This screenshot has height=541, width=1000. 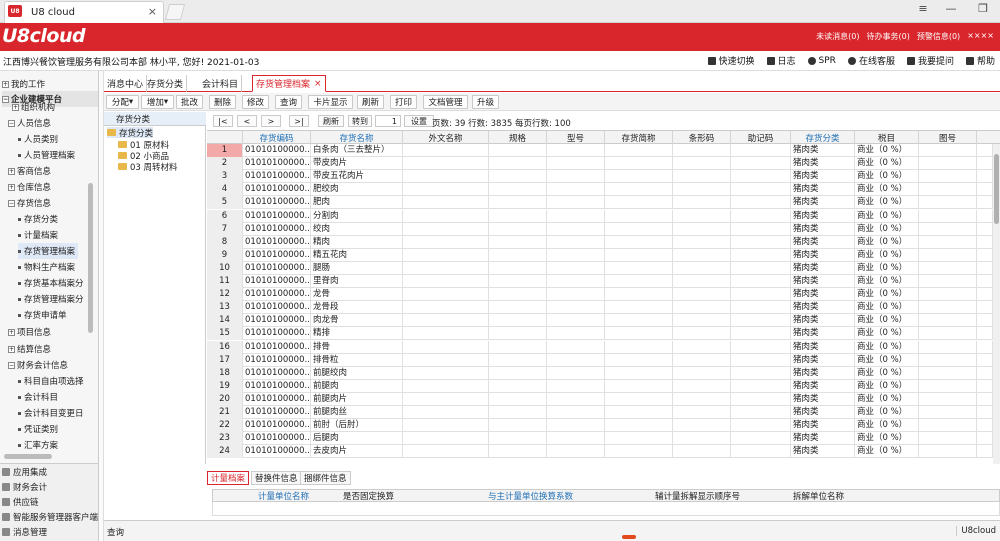 What do you see at coordinates (530, 496) in the screenshot?
I see `col-conversion-factor: 与主计量单位换算系数` at bounding box center [530, 496].